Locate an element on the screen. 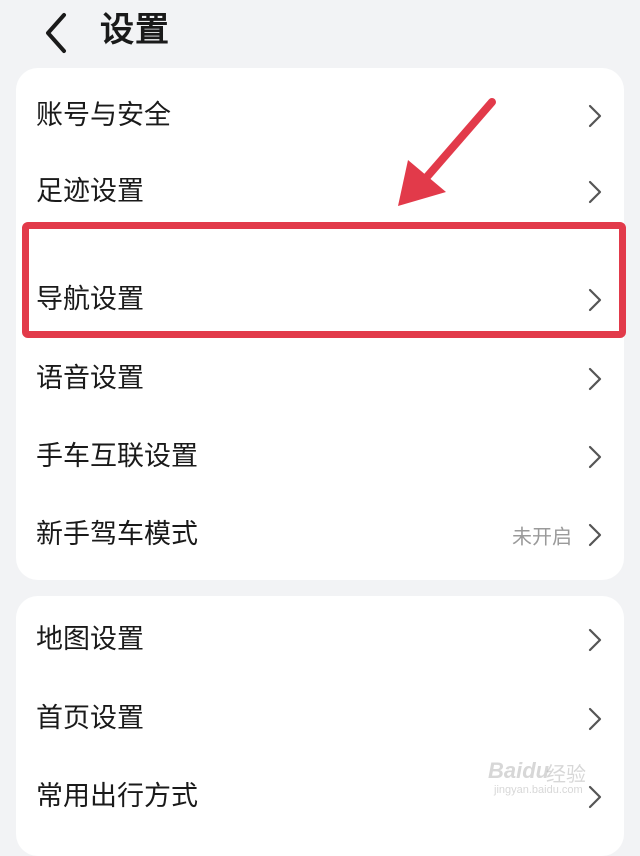  settings-item-label: 足迹设置 is located at coordinates (90, 191).